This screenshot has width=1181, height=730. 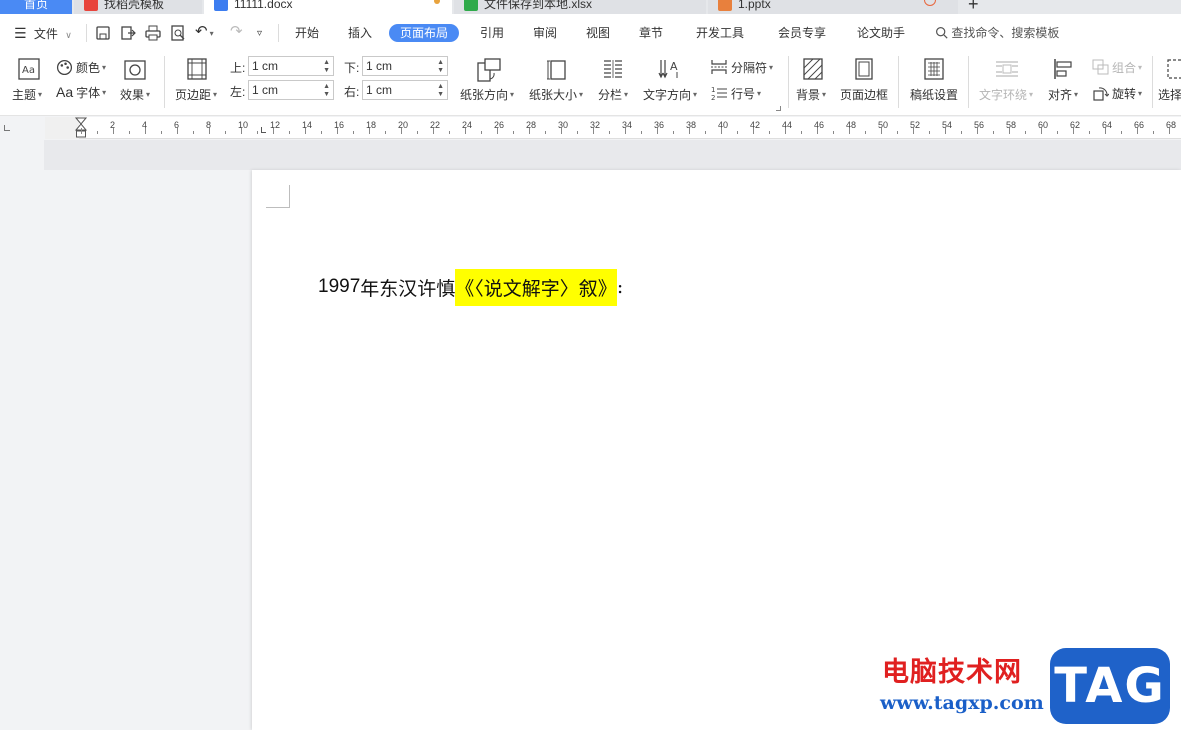 I want to click on rotate-button: 旋转 ▾, so click(x=1117, y=93).